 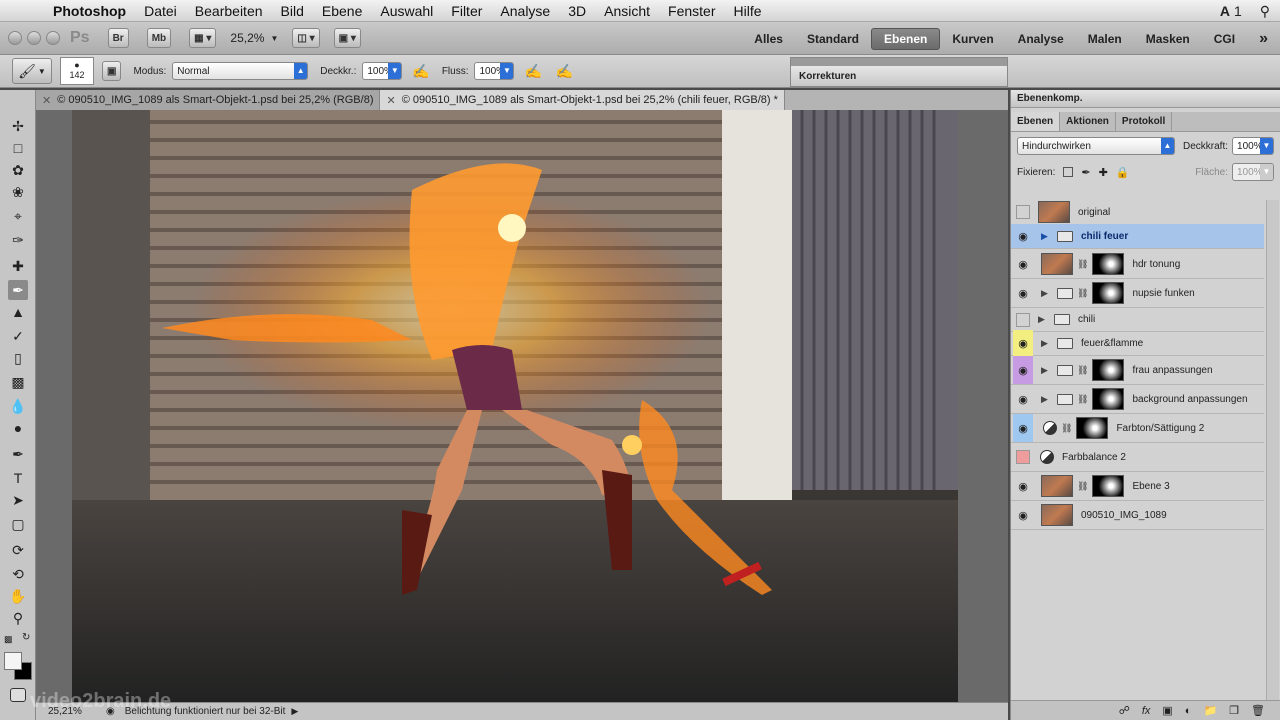 I want to click on modus-select: Normal ▲, so click(x=240, y=71).